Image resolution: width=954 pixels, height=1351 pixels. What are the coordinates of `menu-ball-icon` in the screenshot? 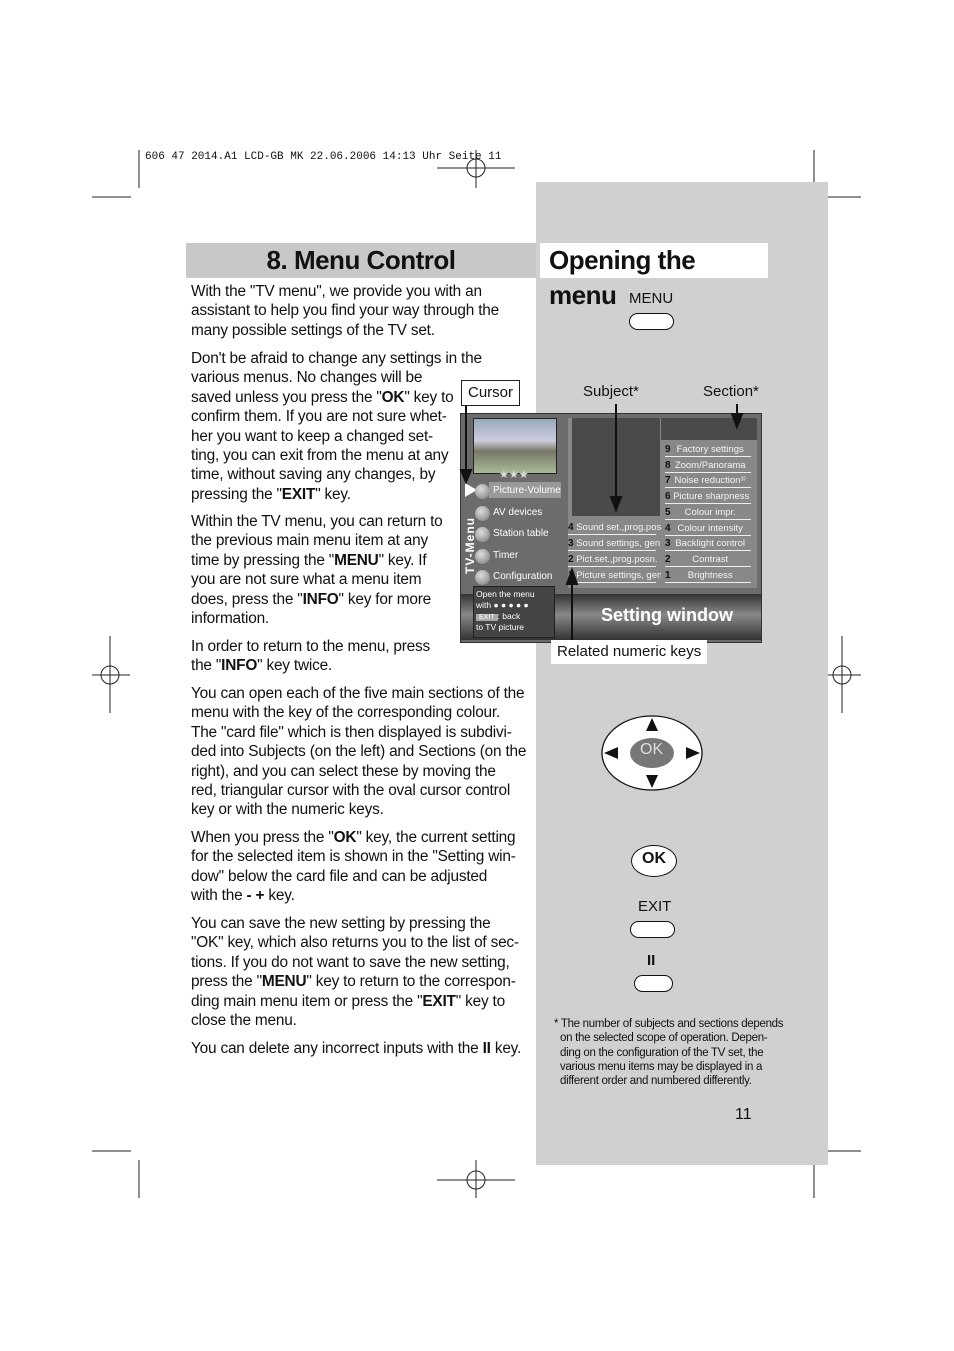 It's located at (482, 513).